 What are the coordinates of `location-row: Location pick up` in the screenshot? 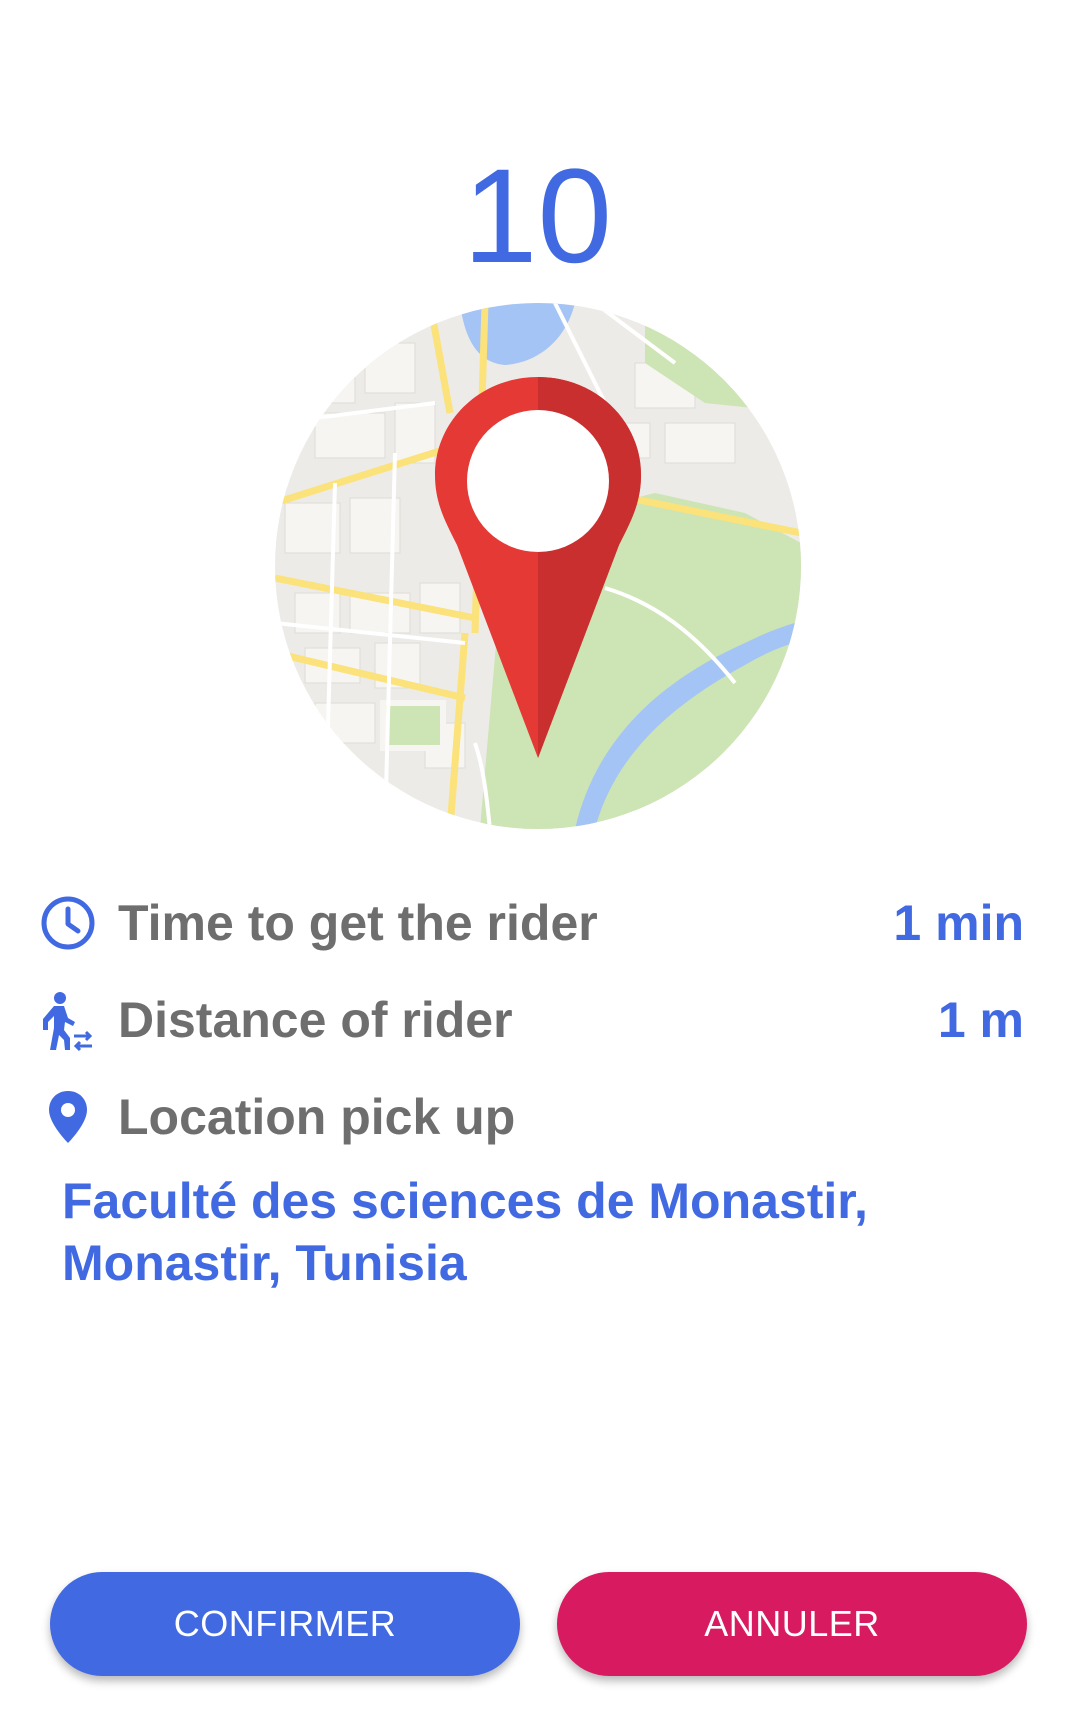 It's located at (537, 1117).